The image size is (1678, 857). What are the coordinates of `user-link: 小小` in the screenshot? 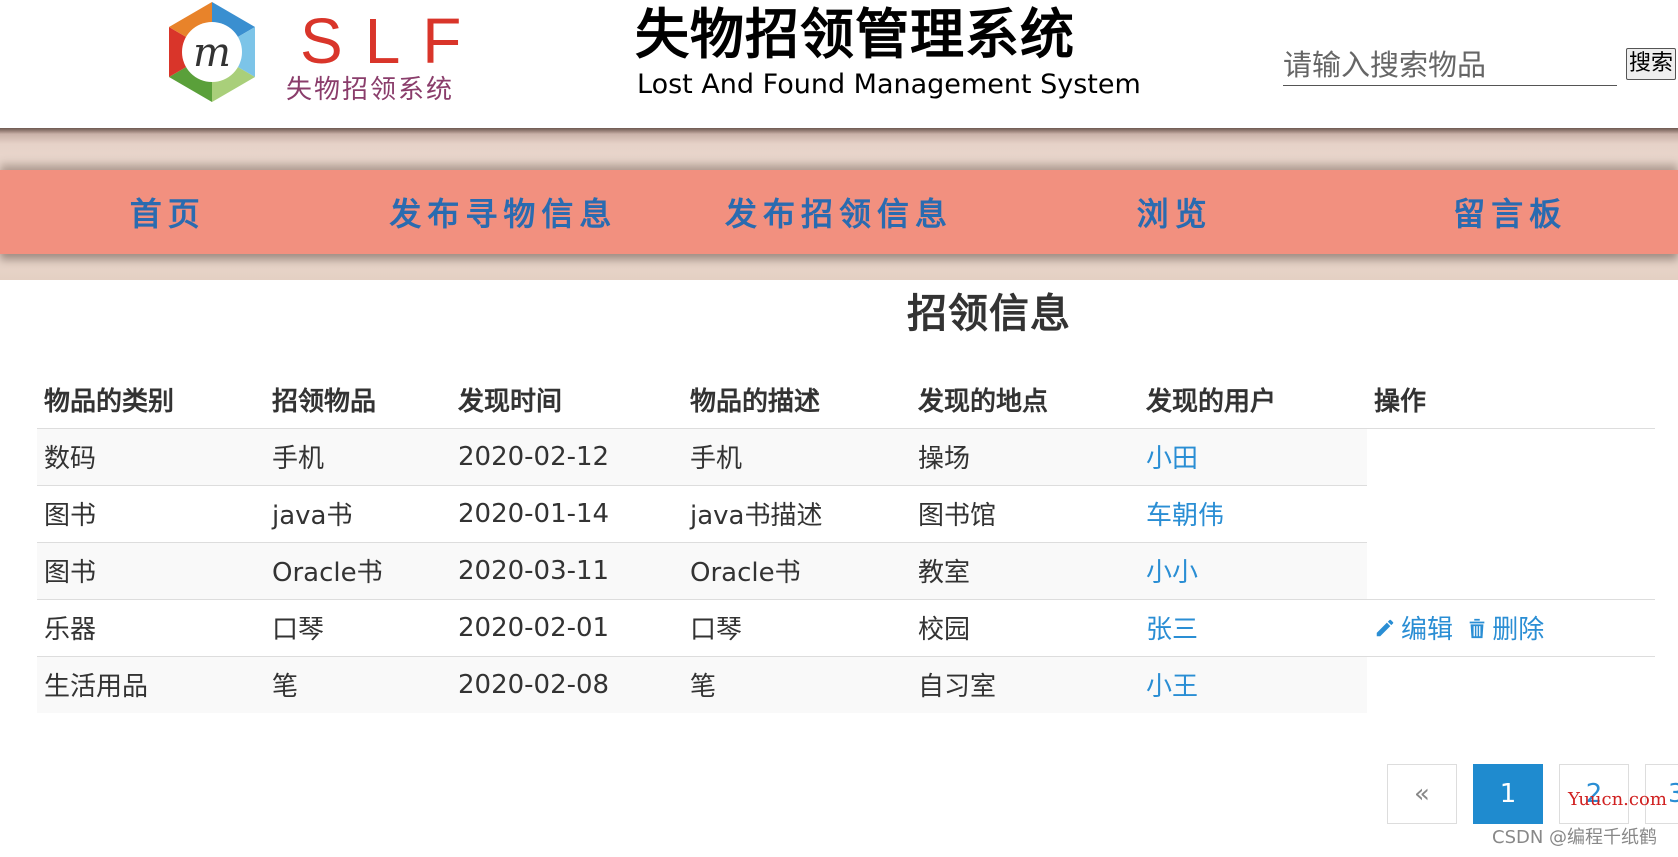 It's located at (1172, 573).